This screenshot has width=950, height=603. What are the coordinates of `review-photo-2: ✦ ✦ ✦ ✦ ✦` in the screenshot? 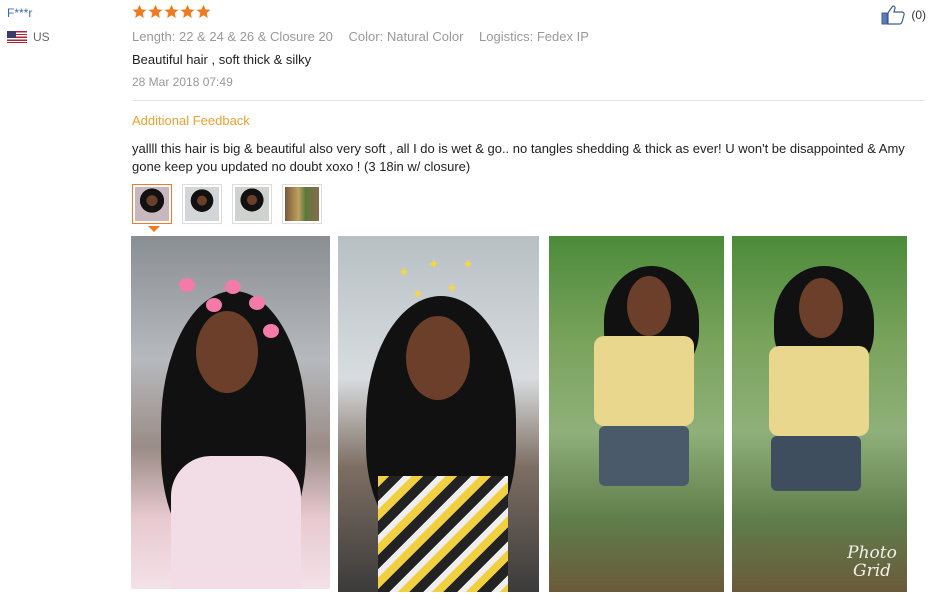 It's located at (438, 414).